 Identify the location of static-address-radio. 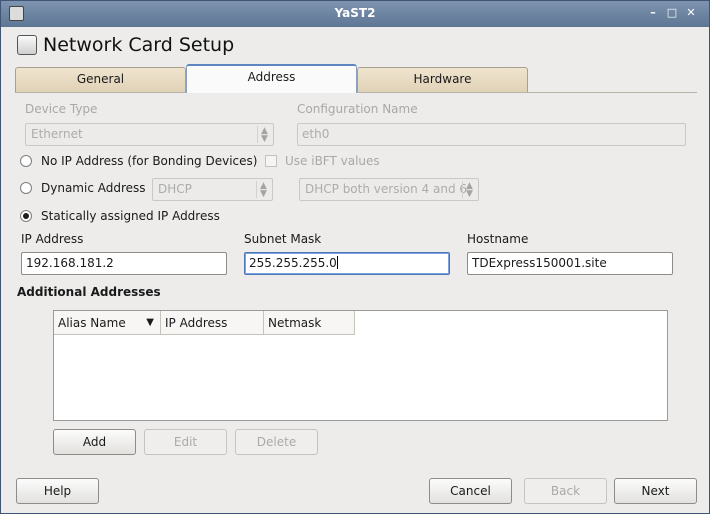
(26, 216).